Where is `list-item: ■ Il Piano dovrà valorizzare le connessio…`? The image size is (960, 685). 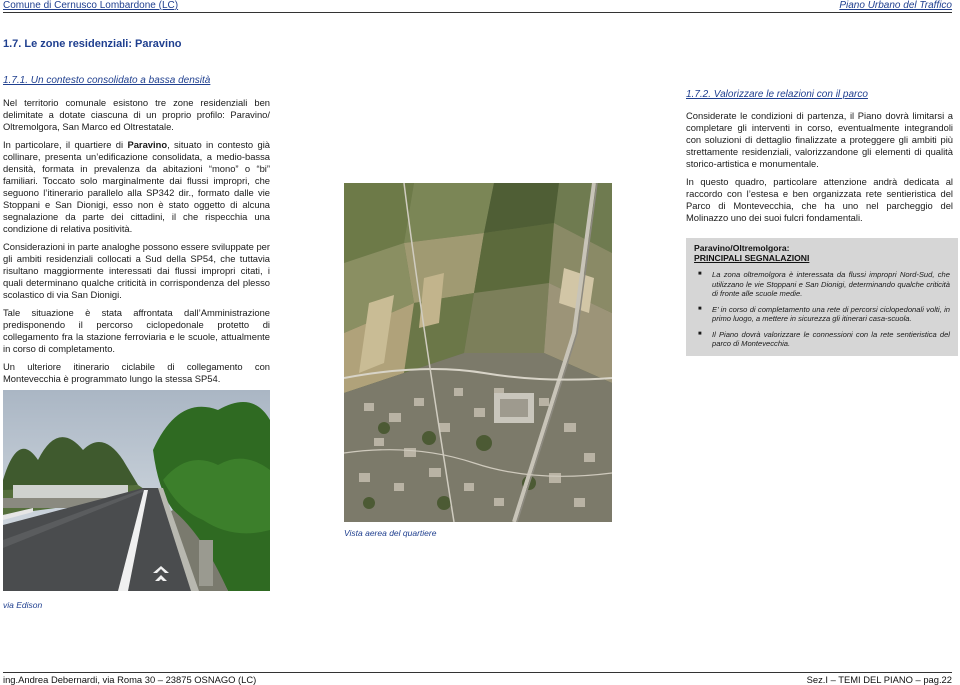 list-item: ■ Il Piano dovrà valorizzare le connessio… is located at coordinates (824, 339).